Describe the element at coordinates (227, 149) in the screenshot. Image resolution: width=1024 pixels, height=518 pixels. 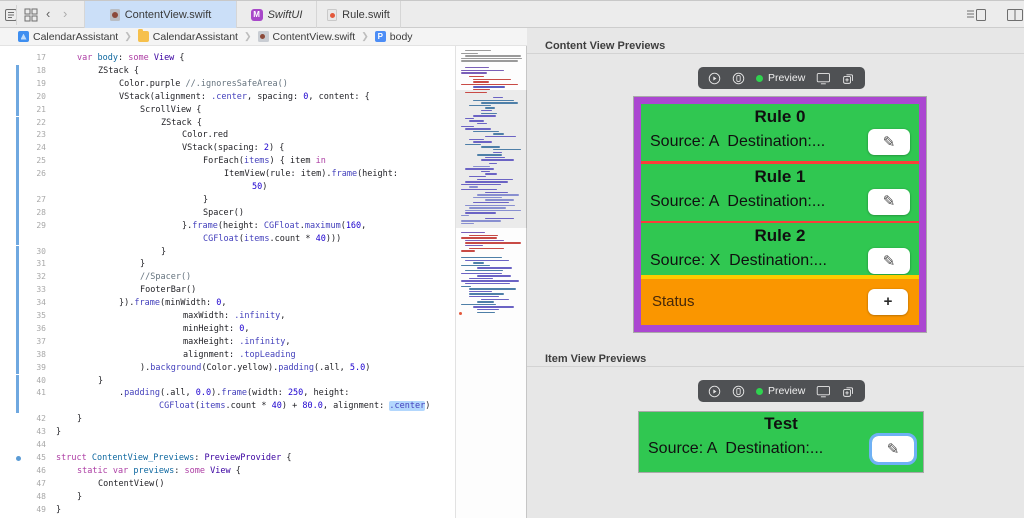
I see `code-line: 24 VStack(spacing: 2) {` at that location.